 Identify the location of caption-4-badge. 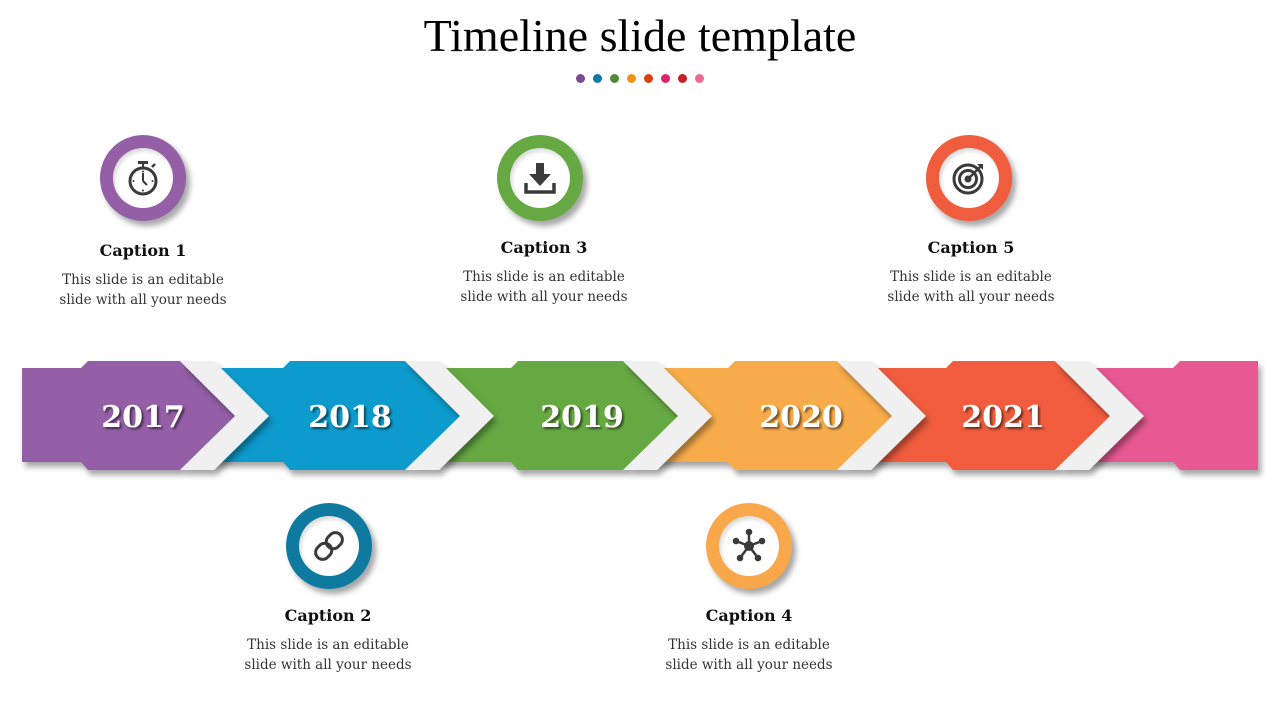
(749, 546).